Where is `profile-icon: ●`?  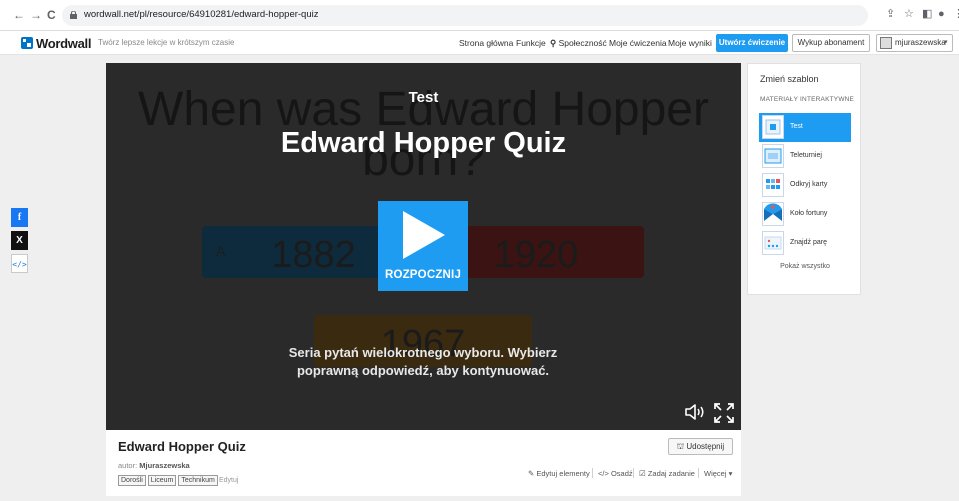
profile-icon: ● is located at coordinates (941, 14).